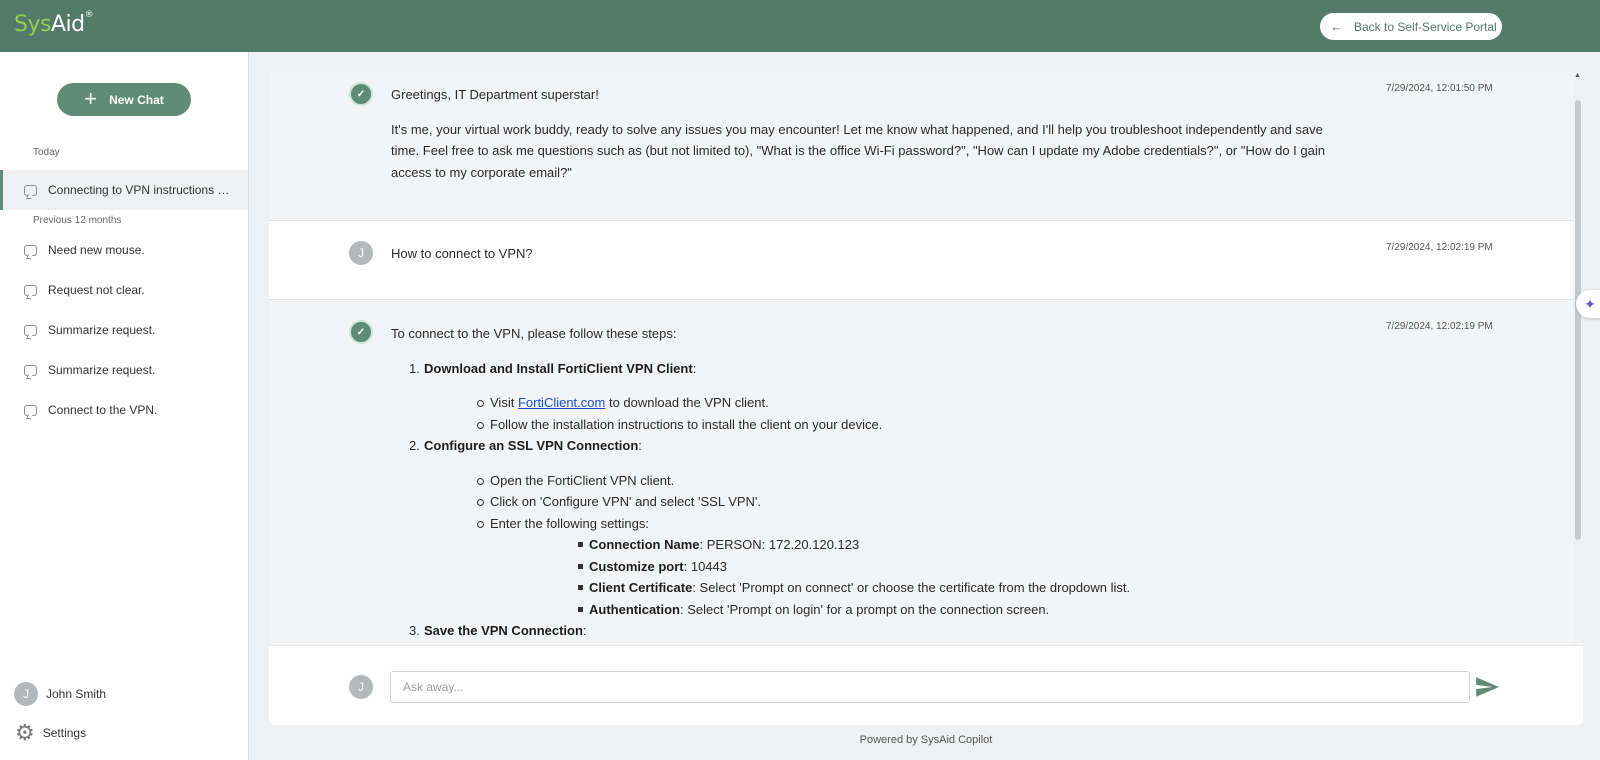 This screenshot has width=1600, height=760. What do you see at coordinates (1336, 26) in the screenshot?
I see `arrow-left-icon: ←` at bounding box center [1336, 26].